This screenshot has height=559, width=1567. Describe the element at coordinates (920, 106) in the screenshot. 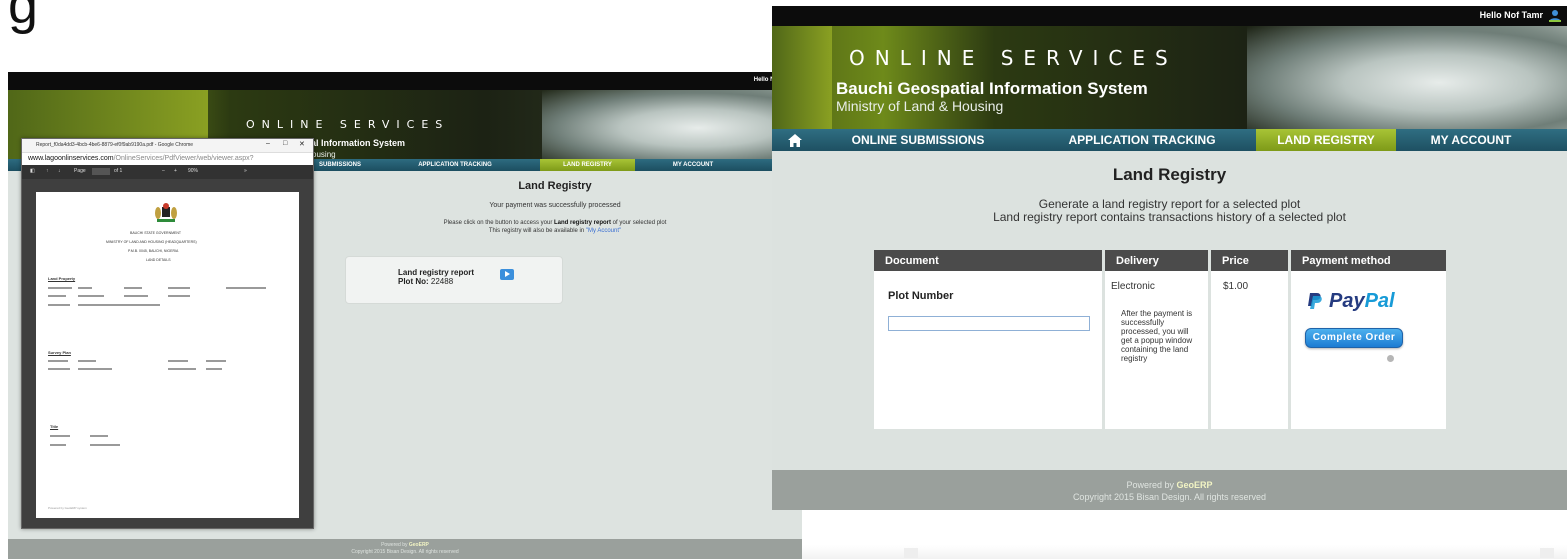

I see `ministry-name: Ministry of Land & Housing` at that location.